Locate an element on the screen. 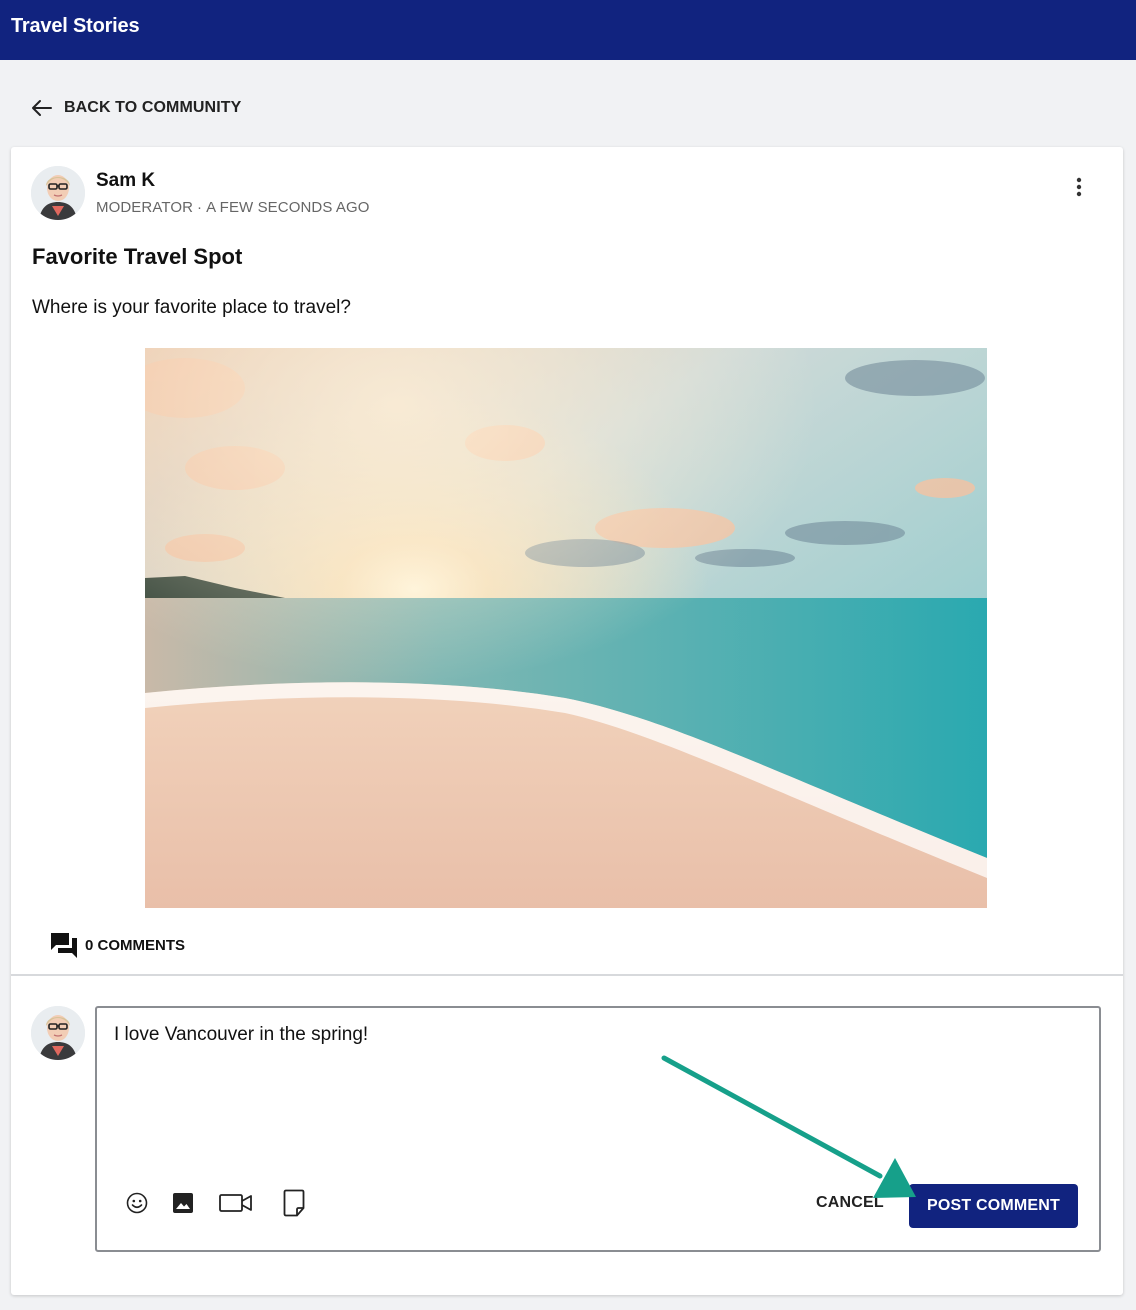 This screenshot has height=1310, width=1136. emoji-icon is located at coordinates (137, 1203).